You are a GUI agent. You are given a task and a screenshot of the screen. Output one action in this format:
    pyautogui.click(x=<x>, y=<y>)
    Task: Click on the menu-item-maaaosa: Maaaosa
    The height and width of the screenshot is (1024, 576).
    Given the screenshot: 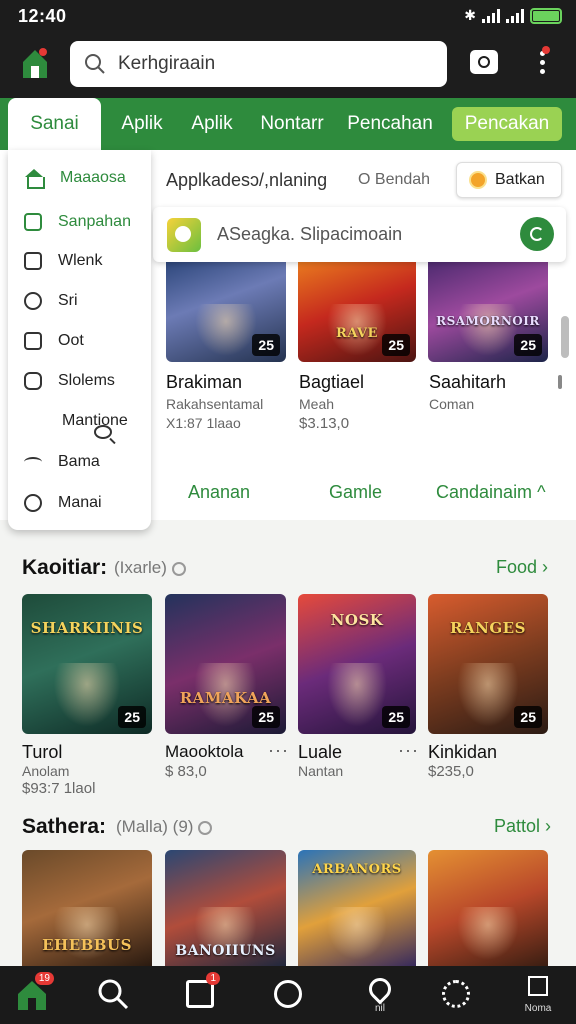 What is the action you would take?
    pyautogui.click(x=79, y=178)
    